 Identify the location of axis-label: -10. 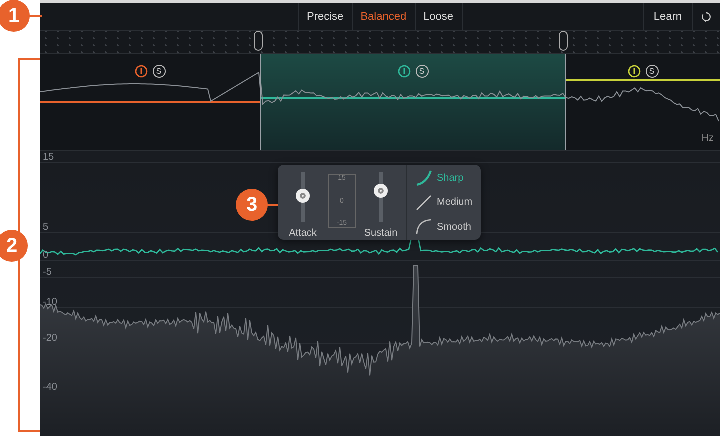
(50, 302).